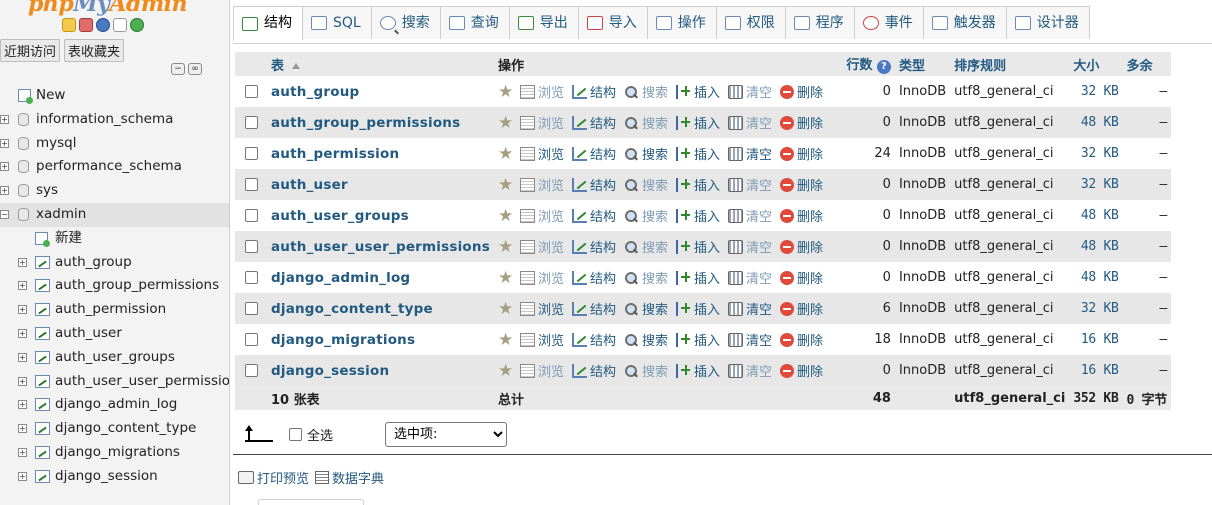 The height and width of the screenshot is (505, 1212). Describe the element at coordinates (120, 25) in the screenshot. I see `documentation-icon` at that location.